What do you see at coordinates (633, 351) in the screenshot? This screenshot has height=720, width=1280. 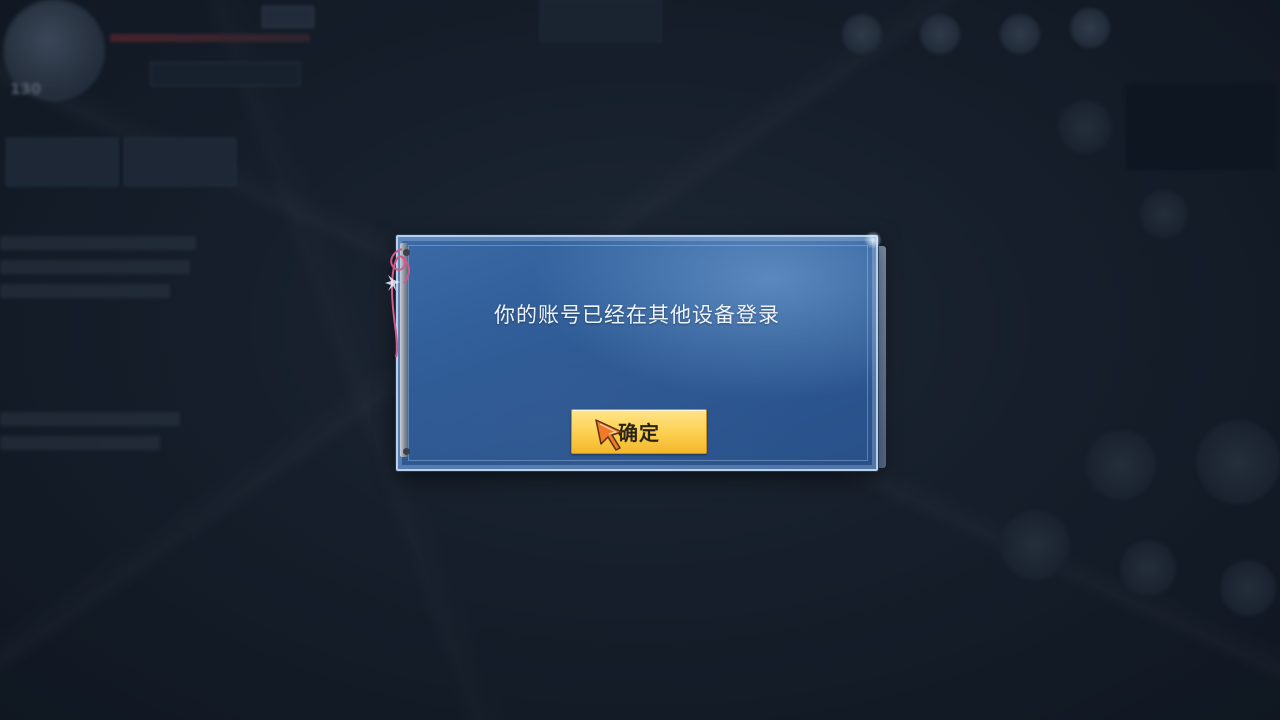 I see `account-login-dialog: 你的账号已经在其他设备登录 确定` at bounding box center [633, 351].